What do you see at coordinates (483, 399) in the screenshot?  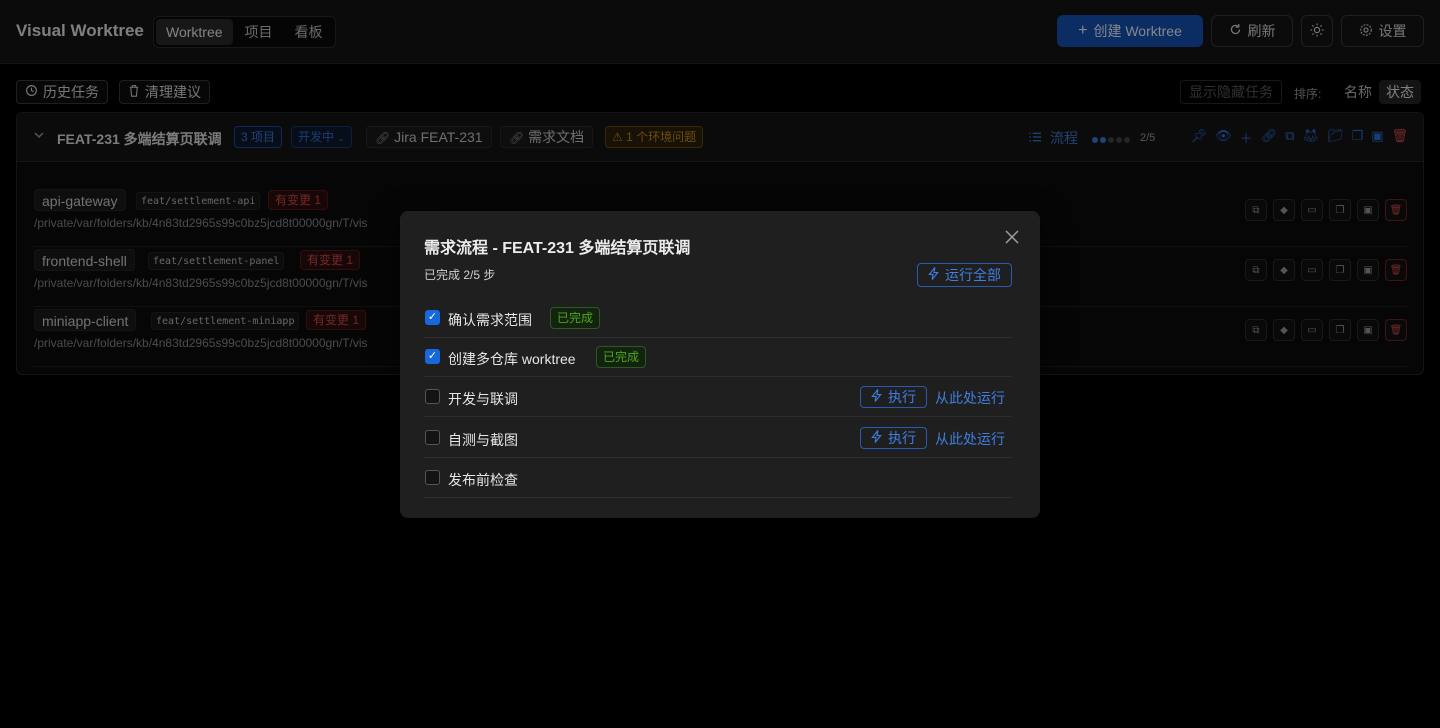 I see `step-label: 开发与联调` at bounding box center [483, 399].